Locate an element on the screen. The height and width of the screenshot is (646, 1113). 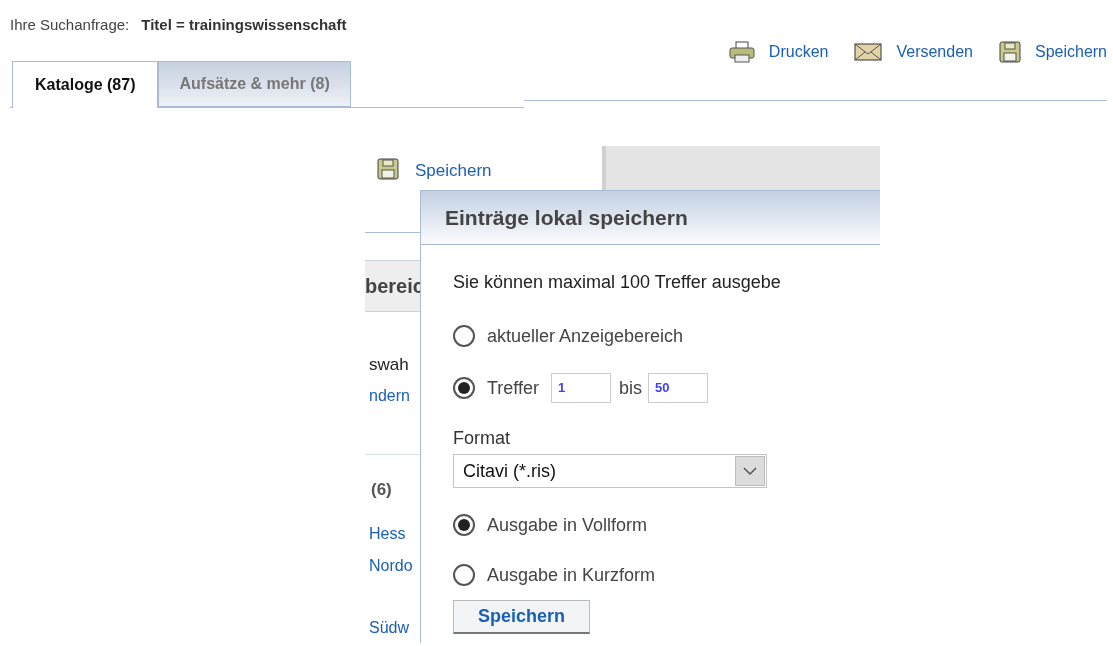
option-label: Treffer is located at coordinates (513, 388).